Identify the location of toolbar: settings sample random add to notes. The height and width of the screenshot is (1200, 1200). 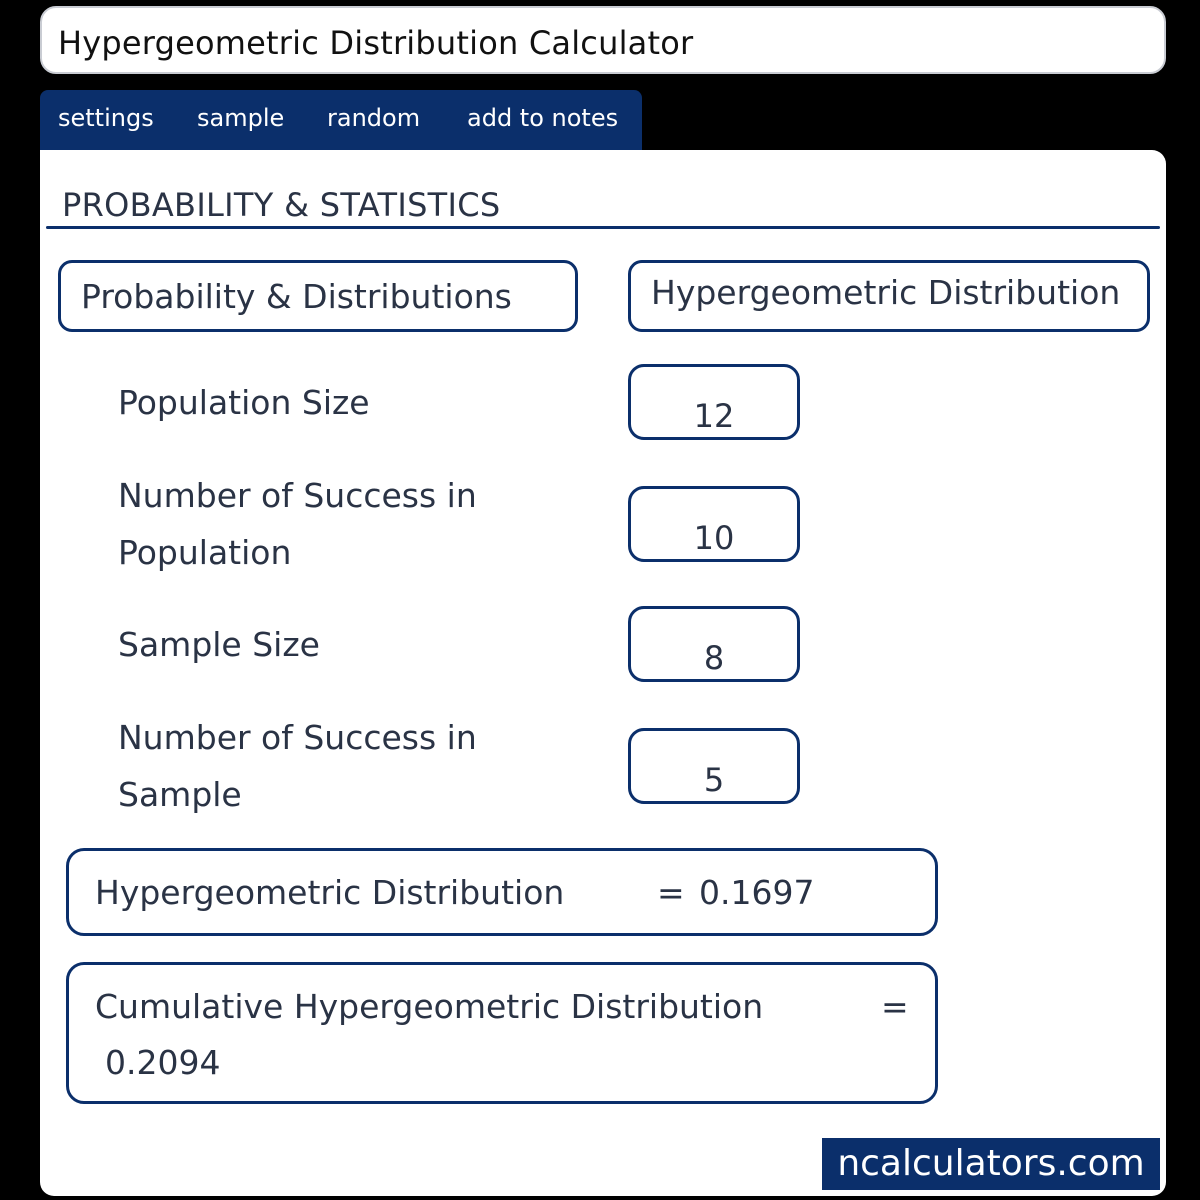
(341, 120).